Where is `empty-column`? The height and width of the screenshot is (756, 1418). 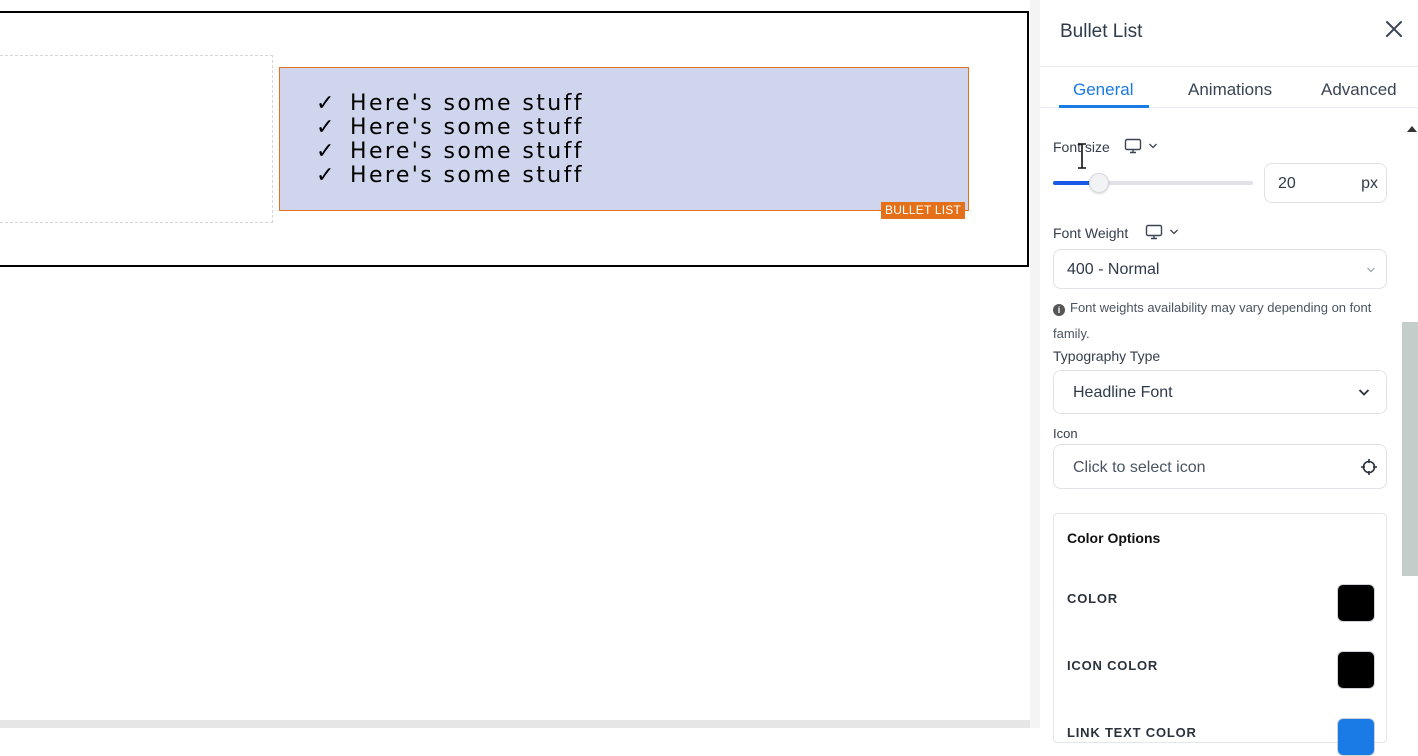
empty-column is located at coordinates (136, 139).